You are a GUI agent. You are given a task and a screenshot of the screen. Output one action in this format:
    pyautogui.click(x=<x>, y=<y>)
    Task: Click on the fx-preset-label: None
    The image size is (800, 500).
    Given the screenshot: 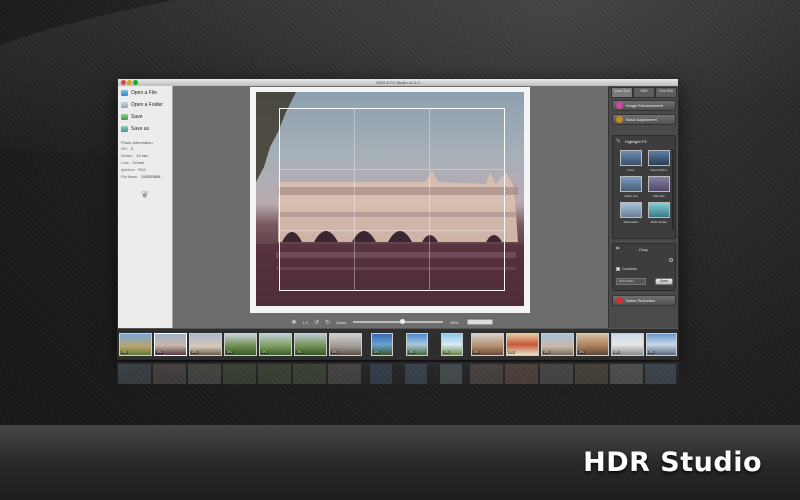 What is the action you would take?
    pyautogui.click(x=631, y=170)
    